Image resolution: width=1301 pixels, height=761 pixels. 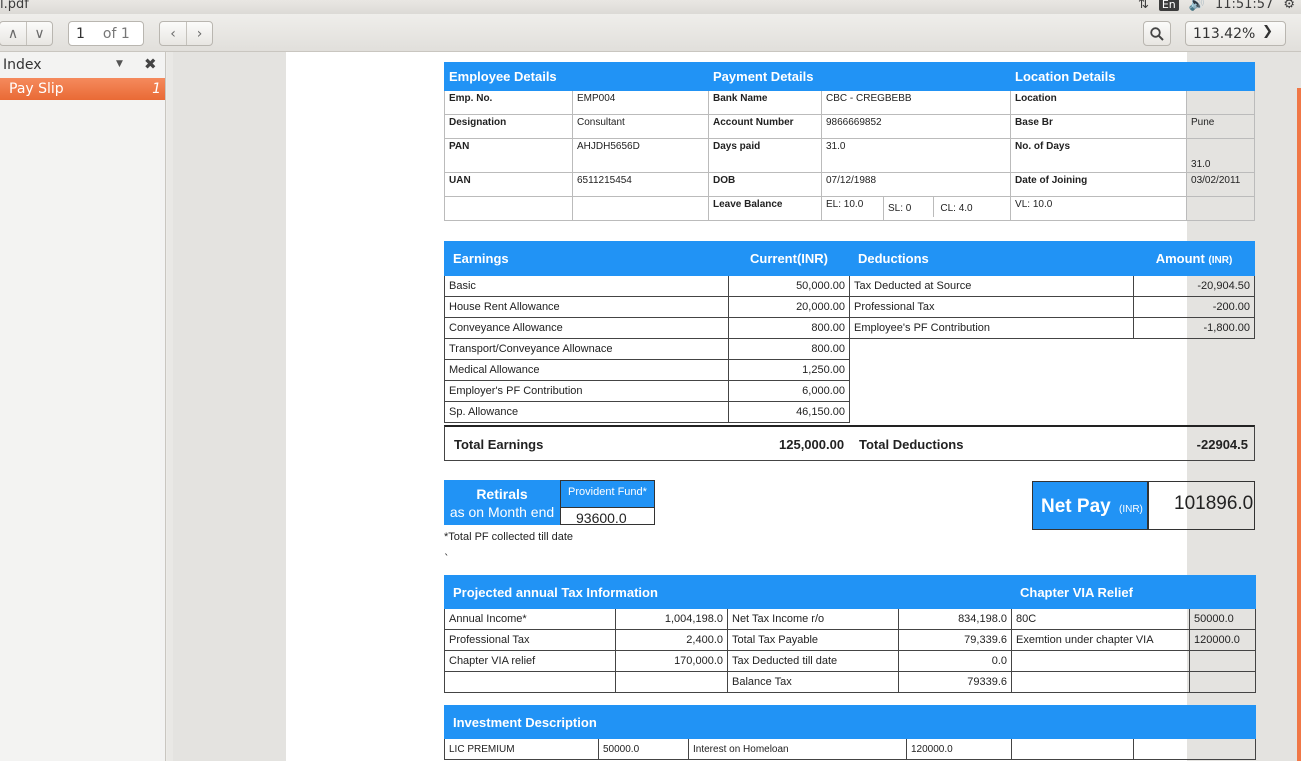 What do you see at coordinates (508, 126) in the screenshot?
I see `table-cell: Designation` at bounding box center [508, 126].